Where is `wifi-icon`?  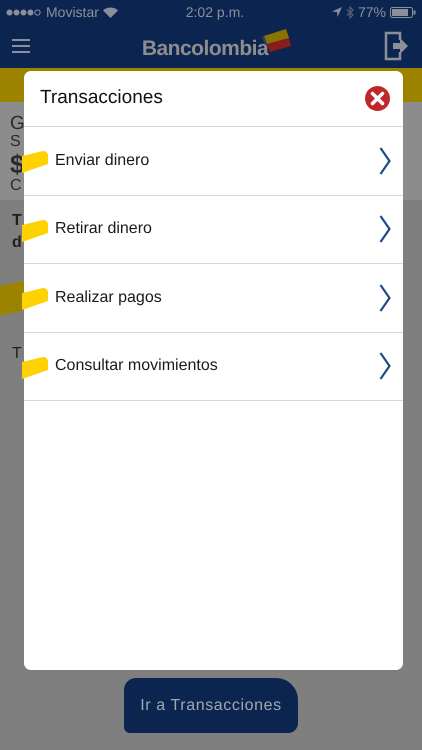 wifi-icon is located at coordinates (110, 12).